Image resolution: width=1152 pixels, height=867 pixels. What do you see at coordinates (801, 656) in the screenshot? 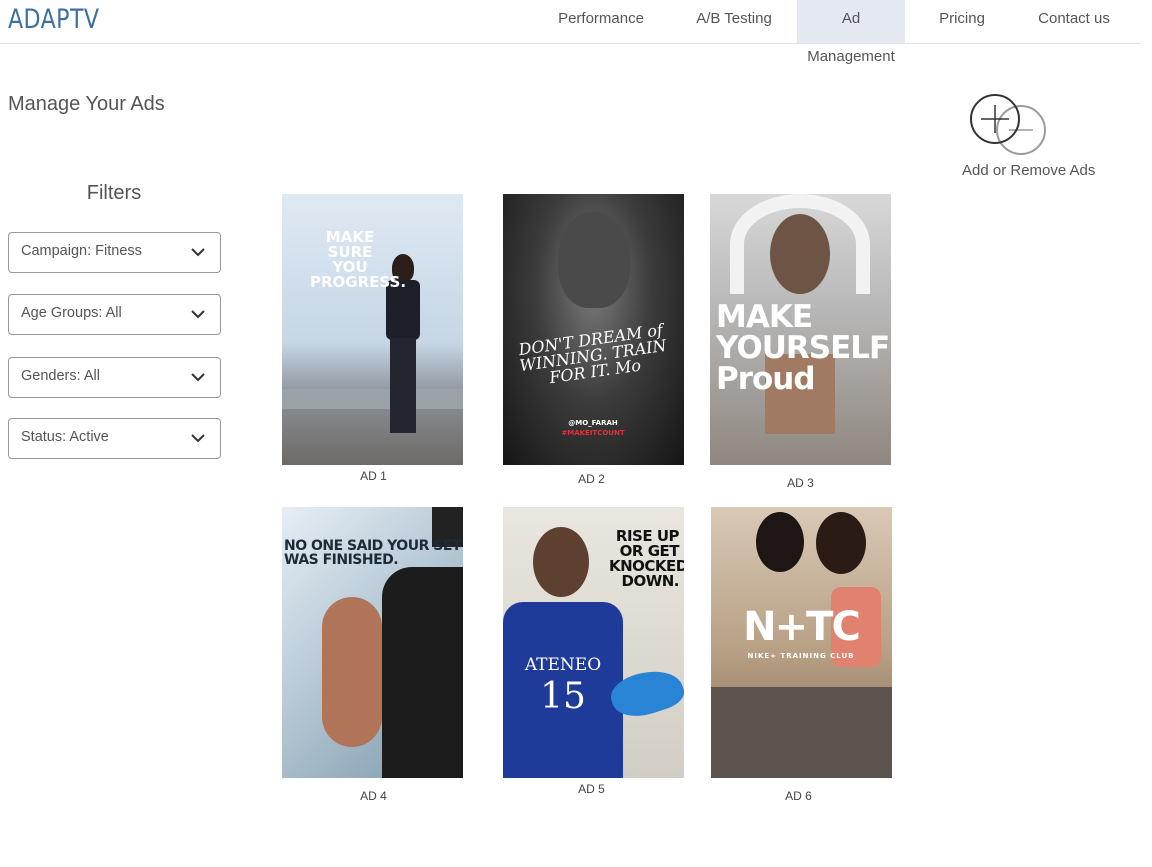
I see `ad-6-subtext: NIKE+ TRAINING CLUB` at bounding box center [801, 656].